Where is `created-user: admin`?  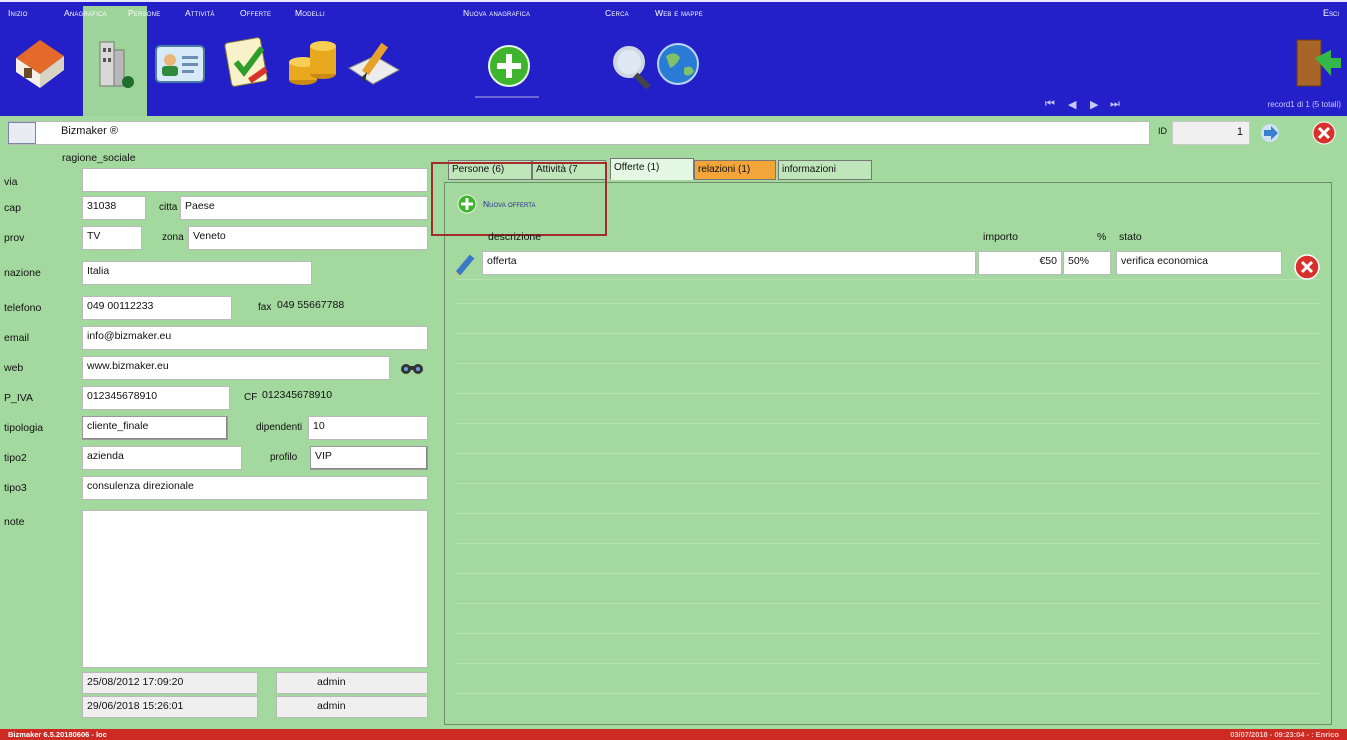 created-user: admin is located at coordinates (352, 683).